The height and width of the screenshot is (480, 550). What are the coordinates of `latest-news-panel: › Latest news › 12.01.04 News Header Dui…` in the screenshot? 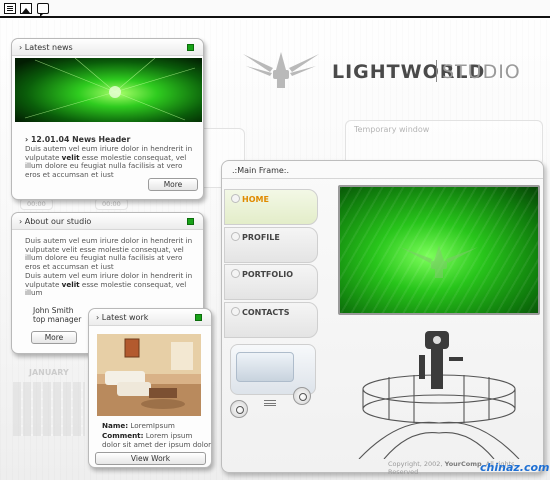 It's located at (107, 119).